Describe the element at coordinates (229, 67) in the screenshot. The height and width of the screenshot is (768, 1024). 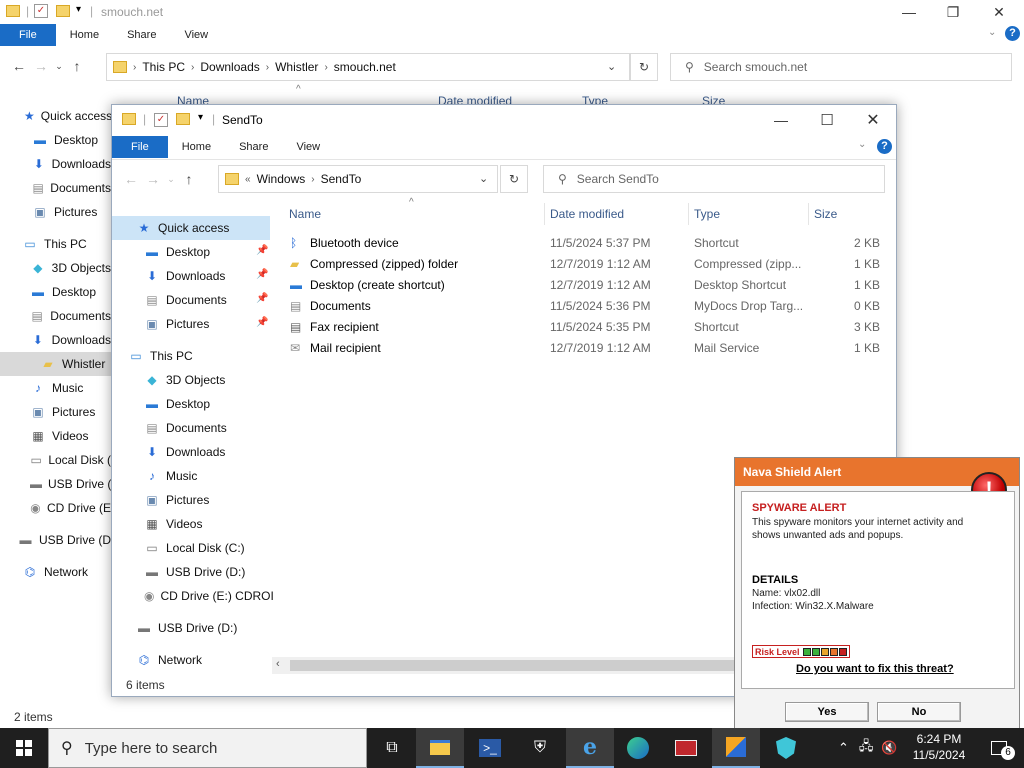
I see `breadcrumb-downloads: Downloads` at that location.